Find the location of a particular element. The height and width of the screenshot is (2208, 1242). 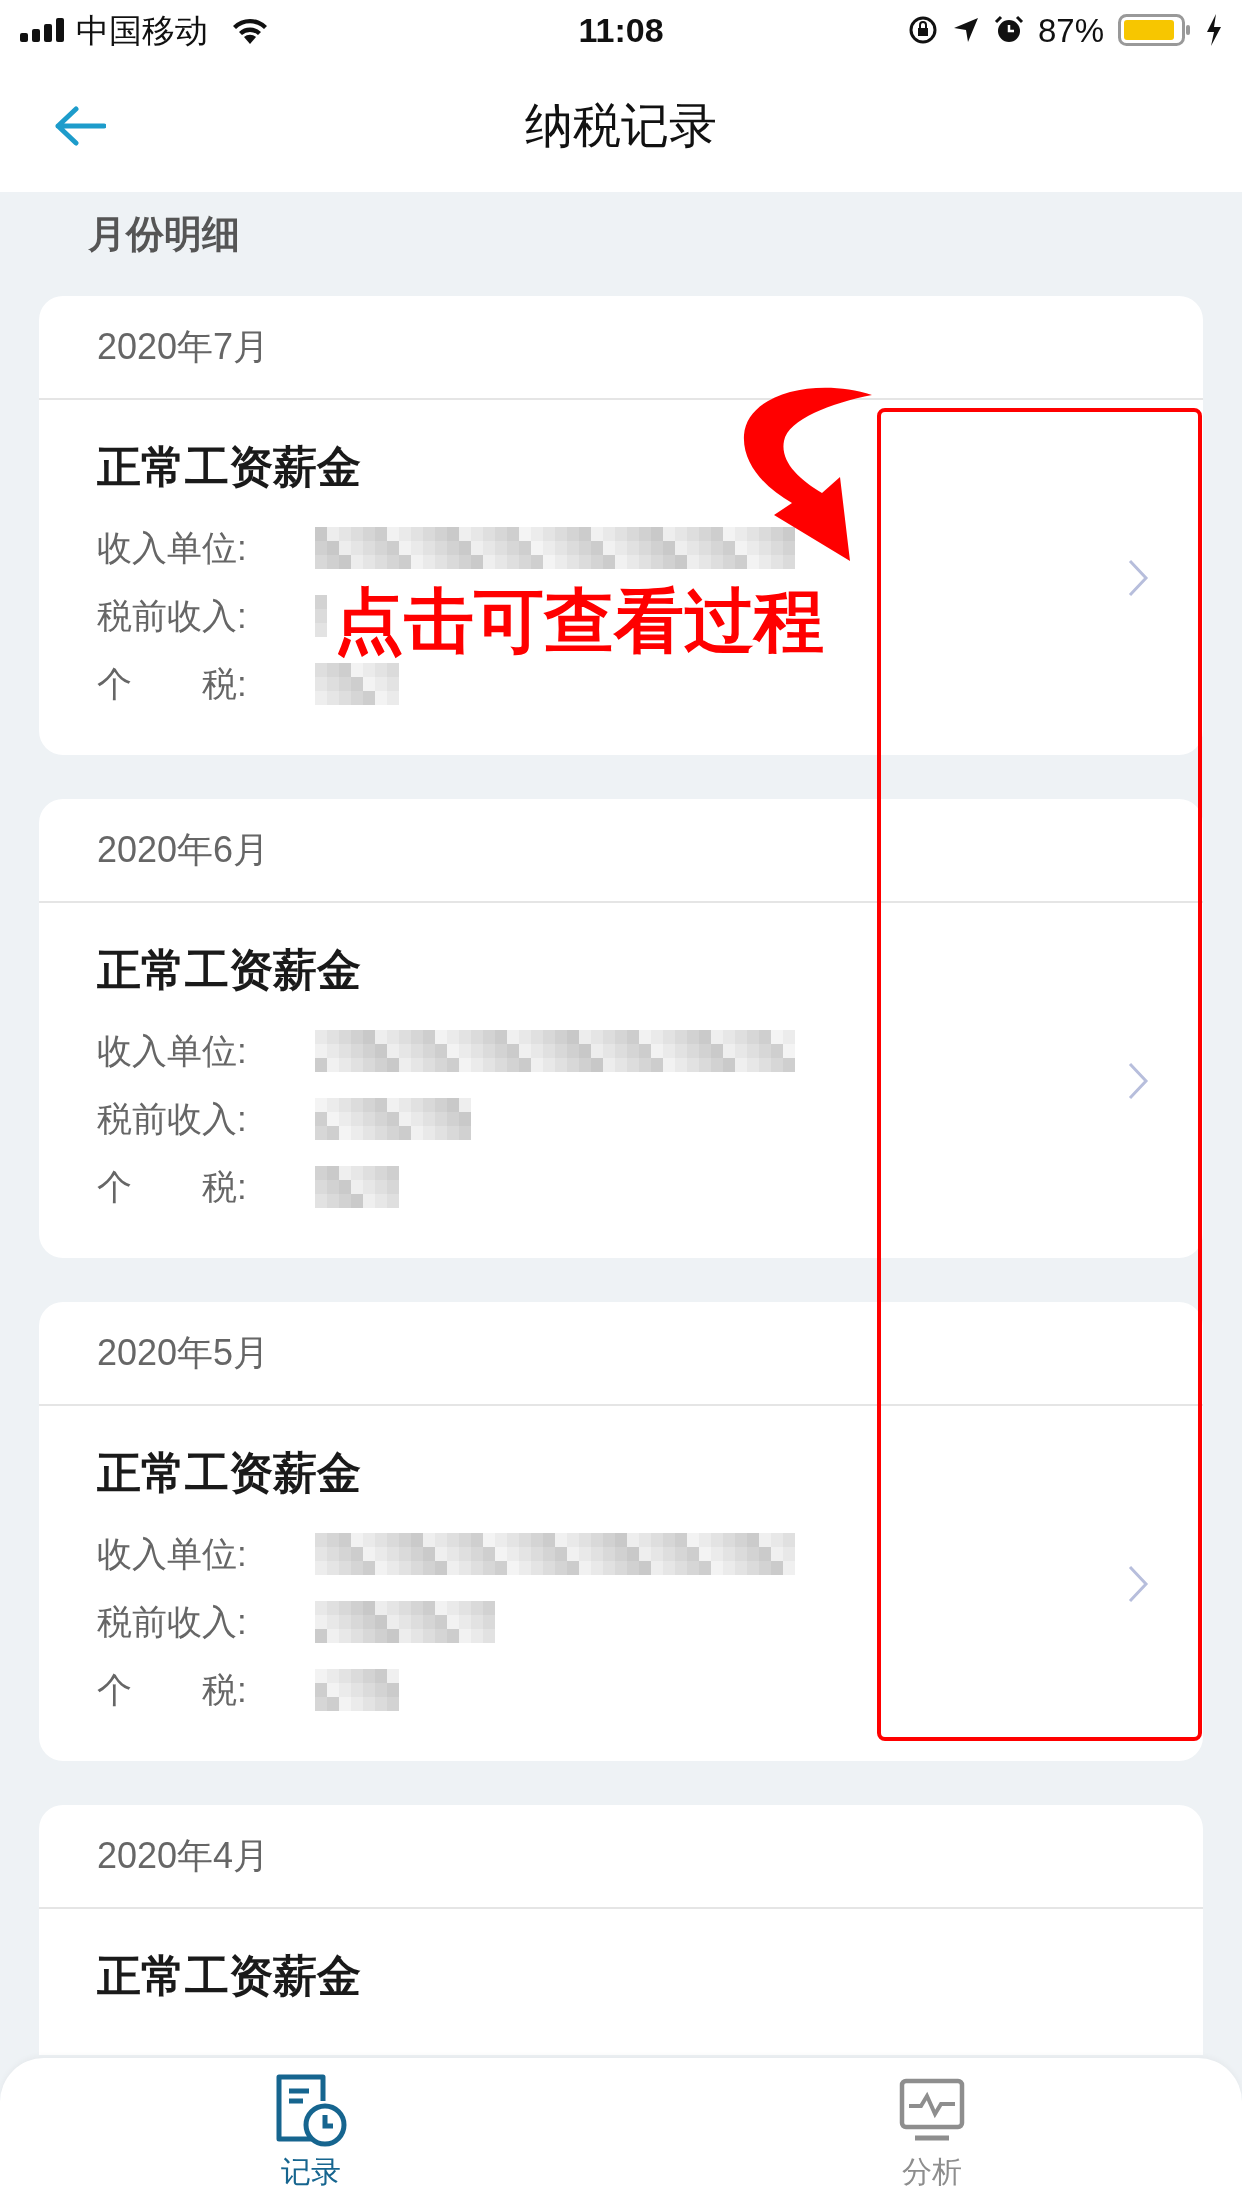

signal-icon is located at coordinates (43, 30).